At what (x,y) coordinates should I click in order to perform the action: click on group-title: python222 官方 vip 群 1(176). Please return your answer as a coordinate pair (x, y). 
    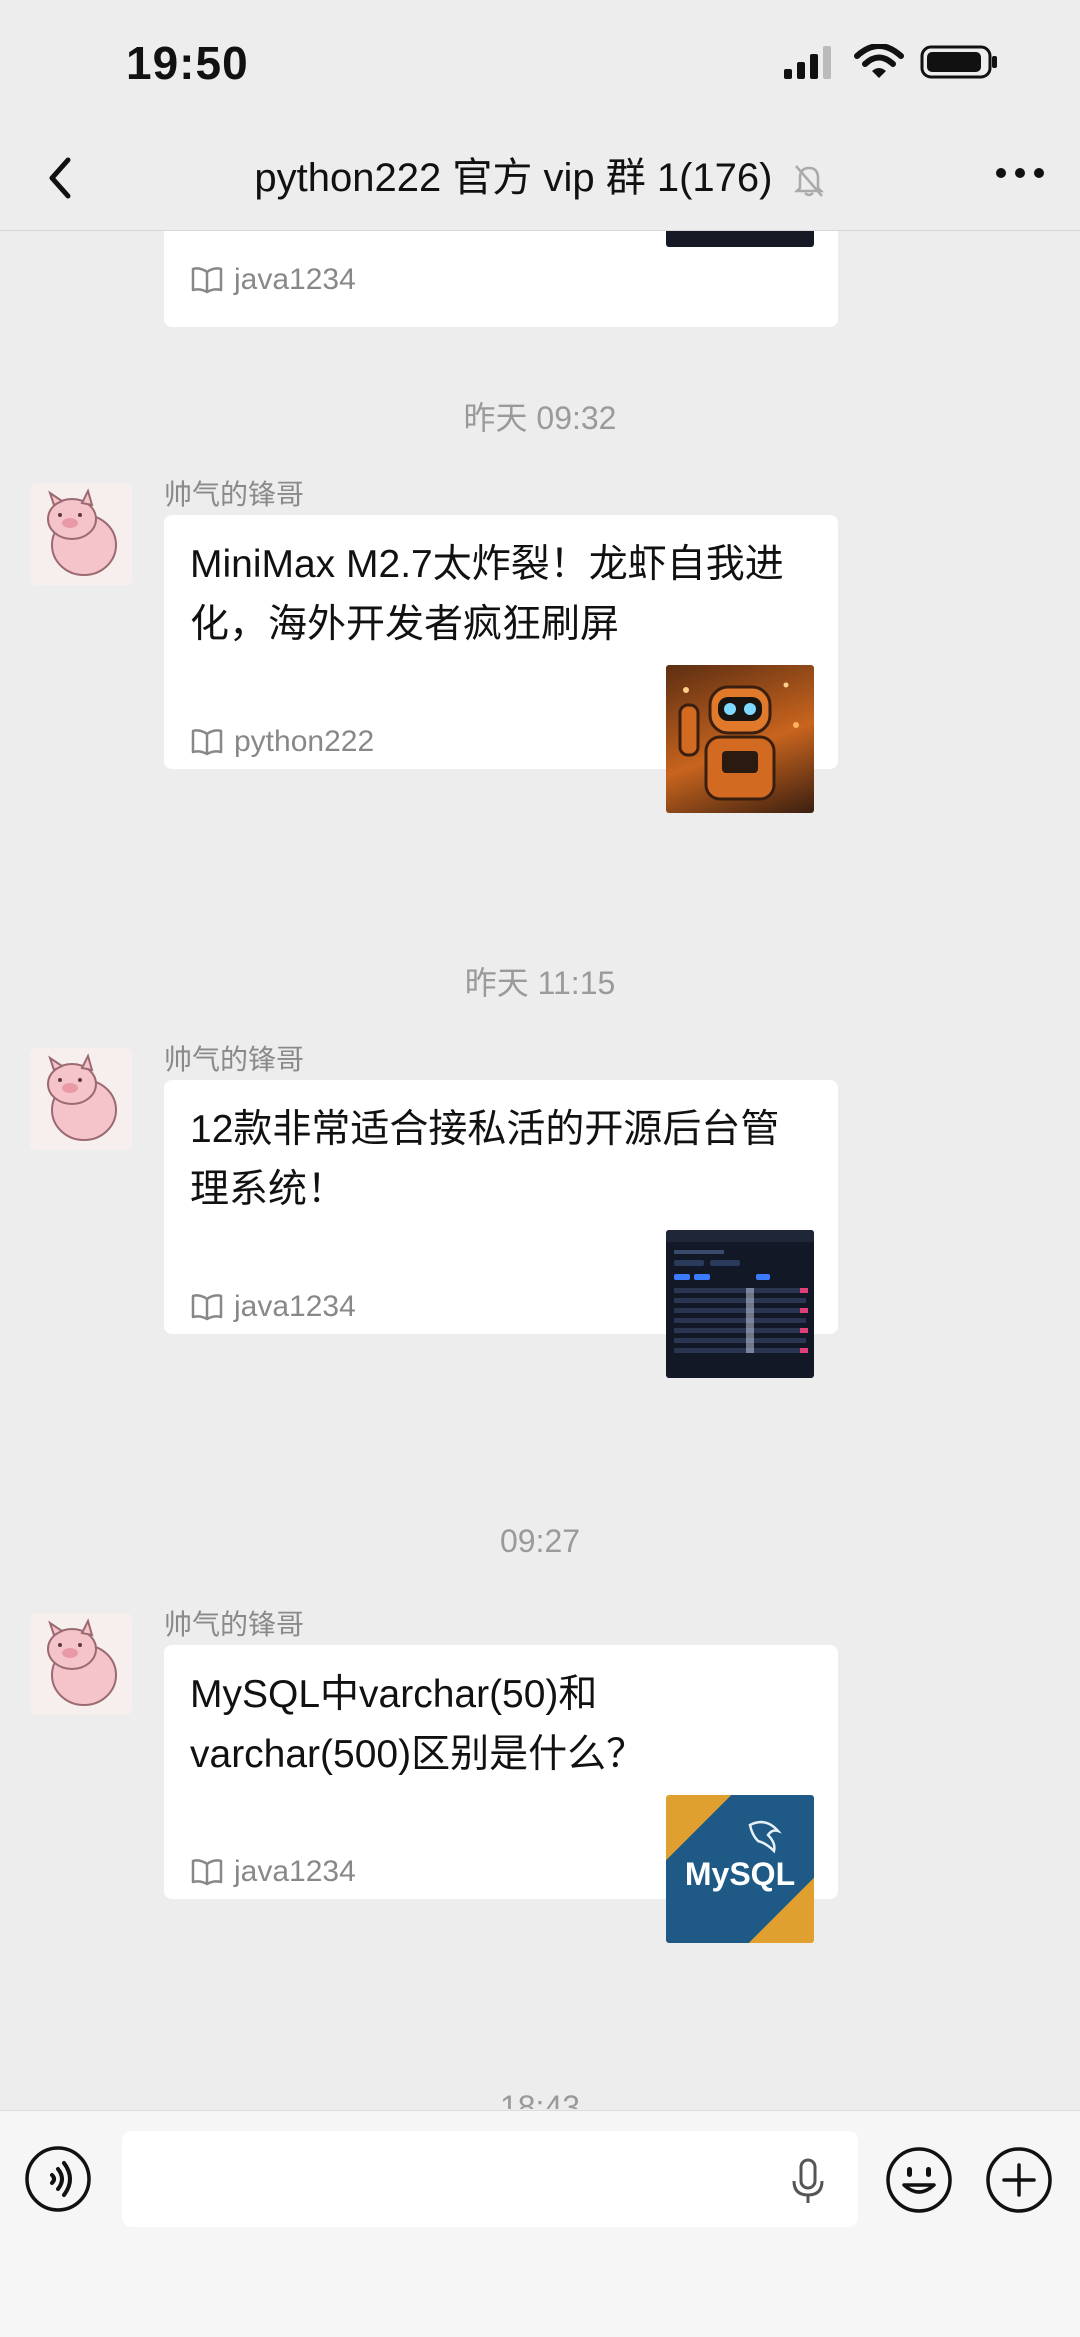
    Looking at the image, I should click on (540, 178).